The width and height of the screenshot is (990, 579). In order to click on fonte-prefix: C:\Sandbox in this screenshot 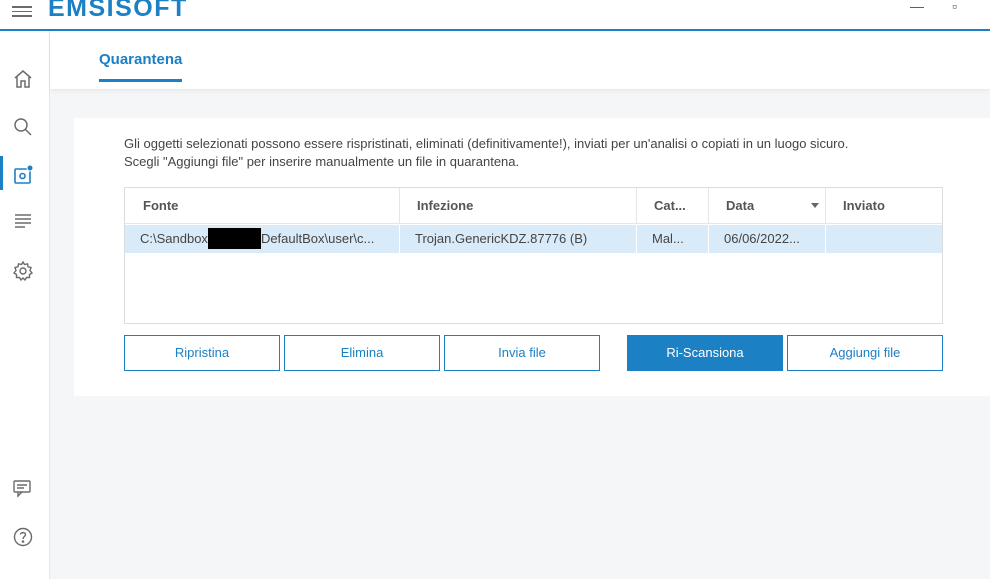, I will do `click(174, 238)`.